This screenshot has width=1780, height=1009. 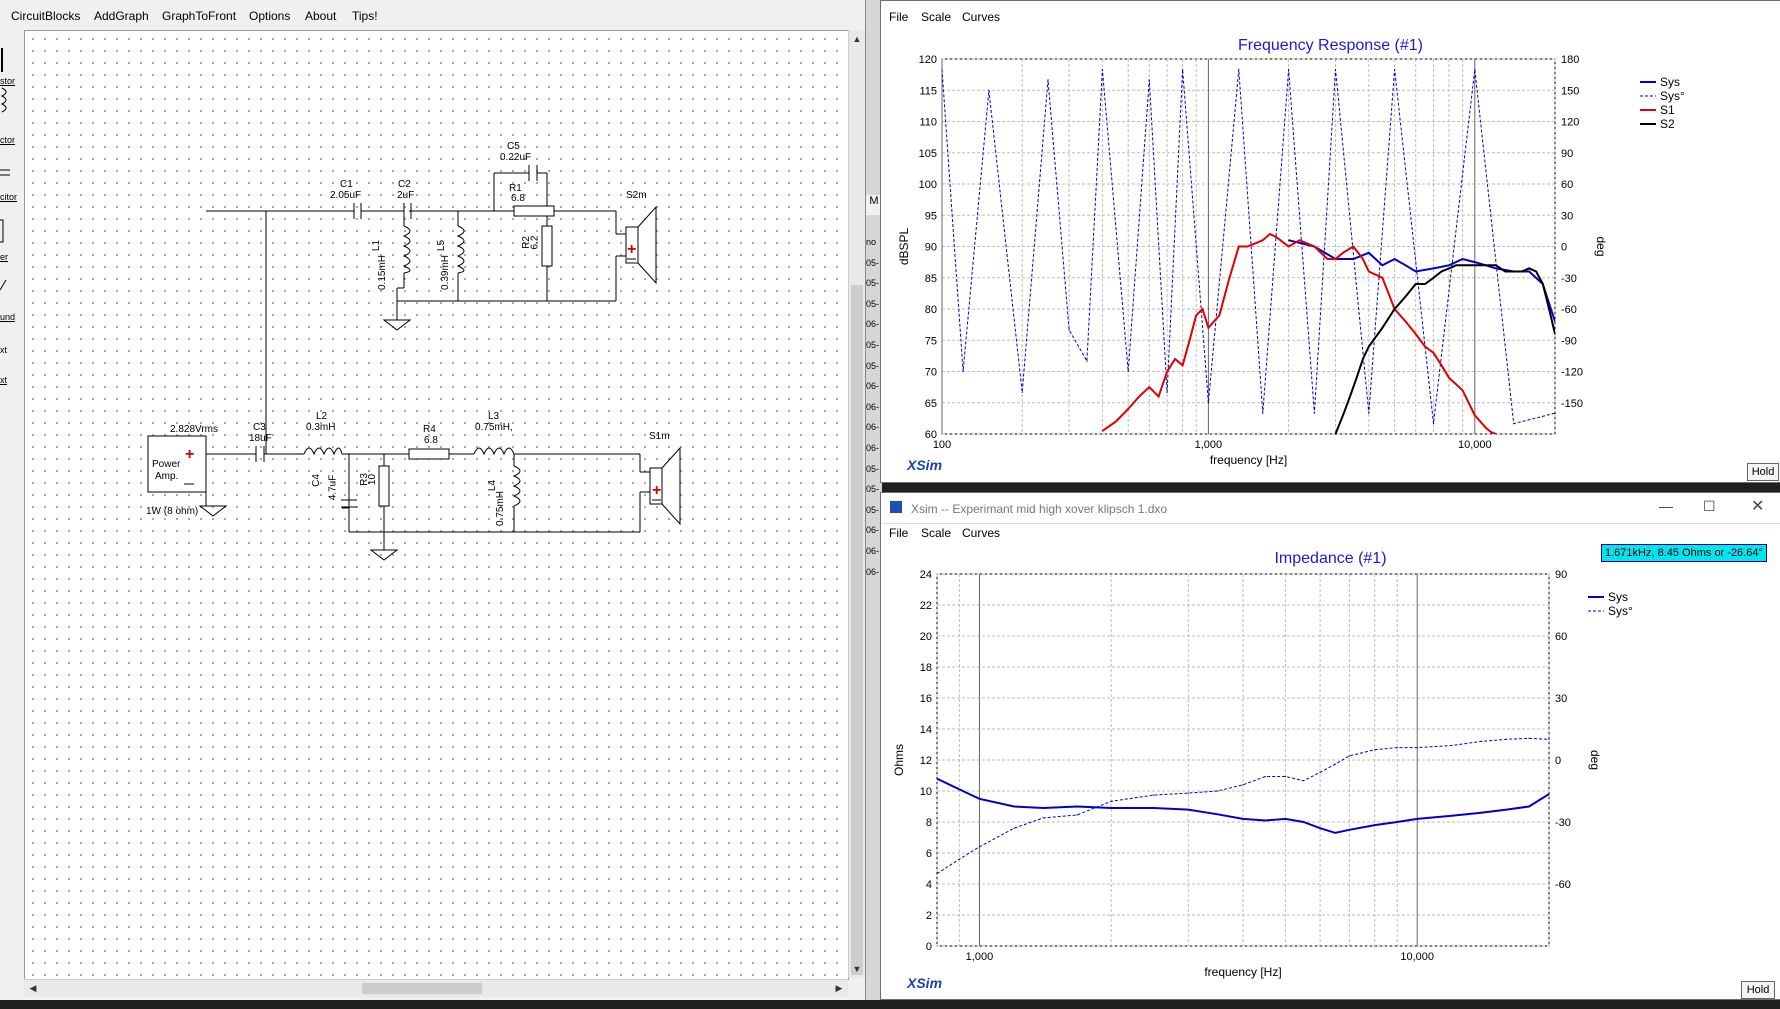 What do you see at coordinates (365, 16) in the screenshot?
I see `menu-tips: Tips!` at bounding box center [365, 16].